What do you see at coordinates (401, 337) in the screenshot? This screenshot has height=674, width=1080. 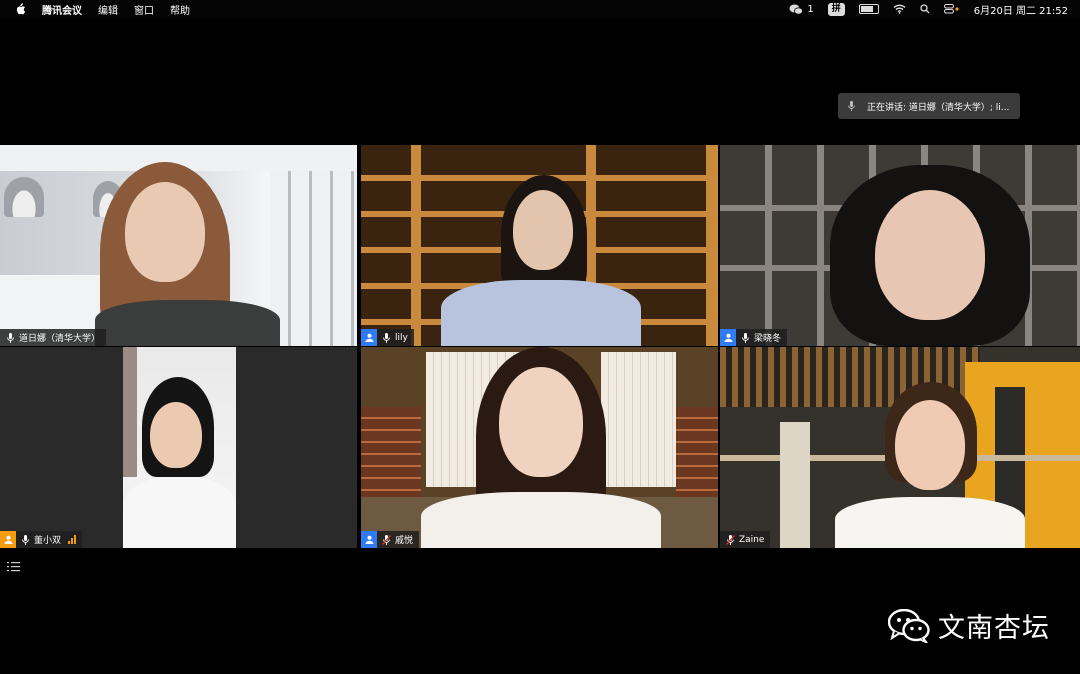 I see `participant-name: lily` at bounding box center [401, 337].